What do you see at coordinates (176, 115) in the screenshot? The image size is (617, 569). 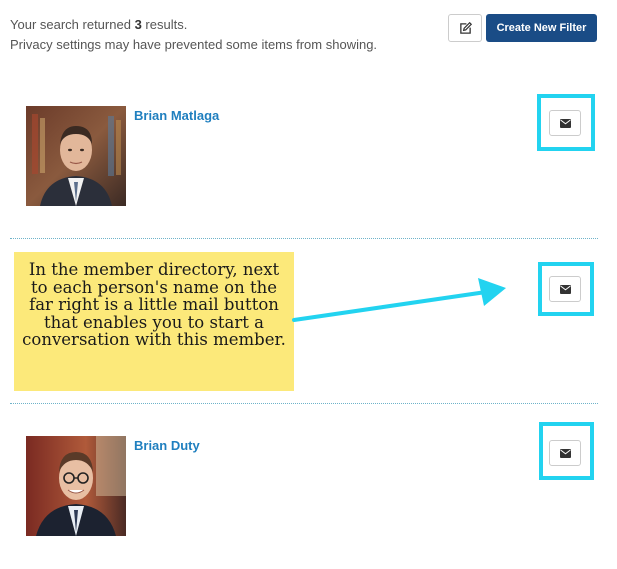 I see `member-name-link: Brian Matlaga` at bounding box center [176, 115].